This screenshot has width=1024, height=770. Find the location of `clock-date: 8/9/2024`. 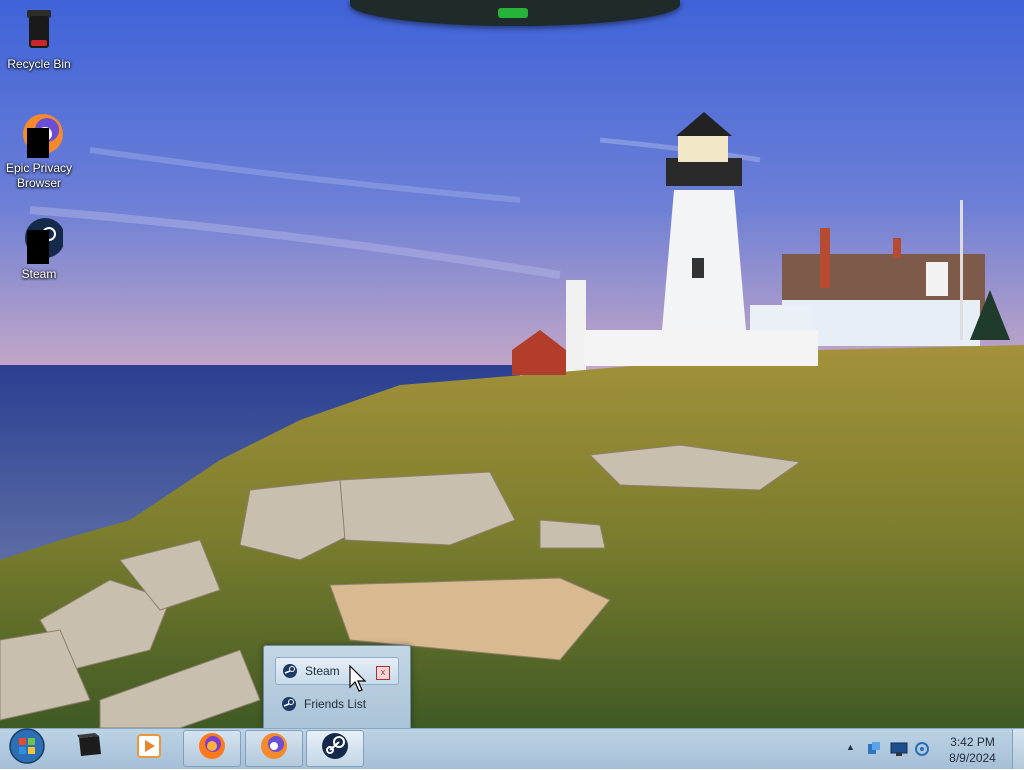

clock-date: 8/9/2024 is located at coordinates (972, 758).